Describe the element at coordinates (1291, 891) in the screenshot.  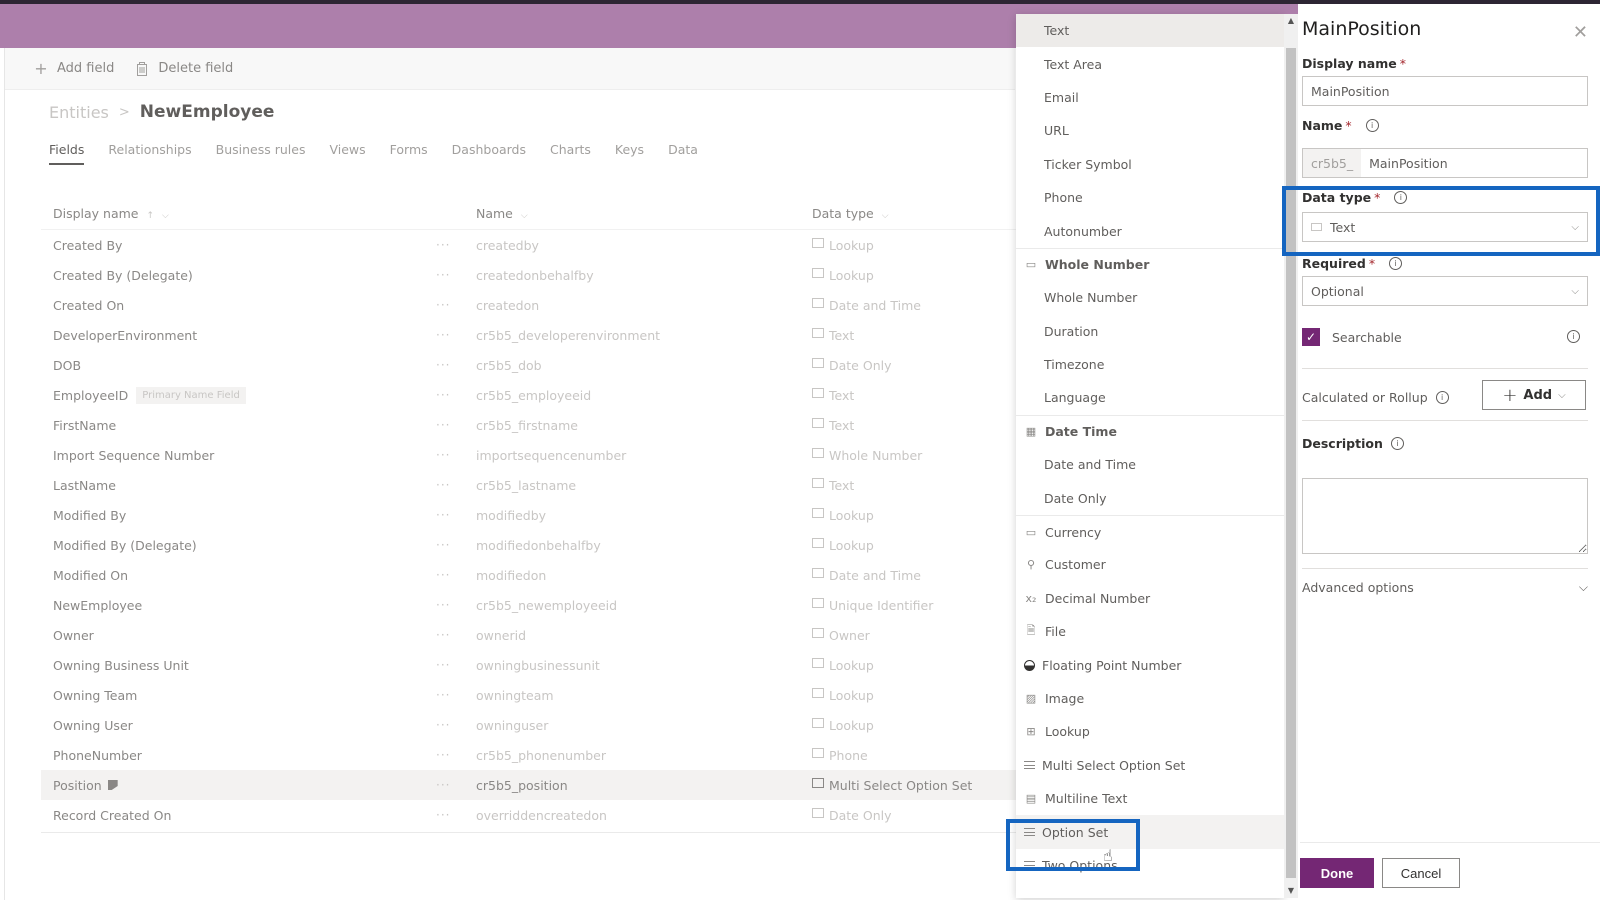
I see `scroll-down-icon: ▼` at that location.